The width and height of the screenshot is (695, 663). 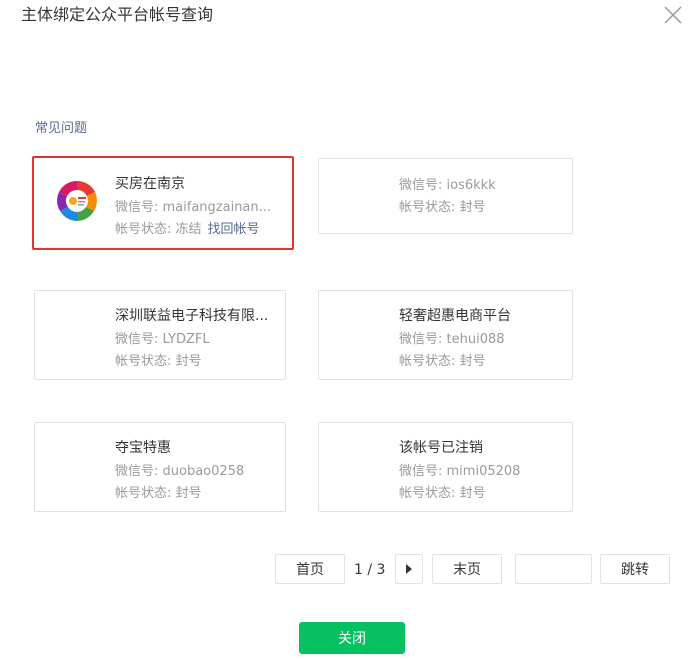 What do you see at coordinates (162, 339) in the screenshot?
I see `account-wechat-id: 微信号: LYDZFL` at bounding box center [162, 339].